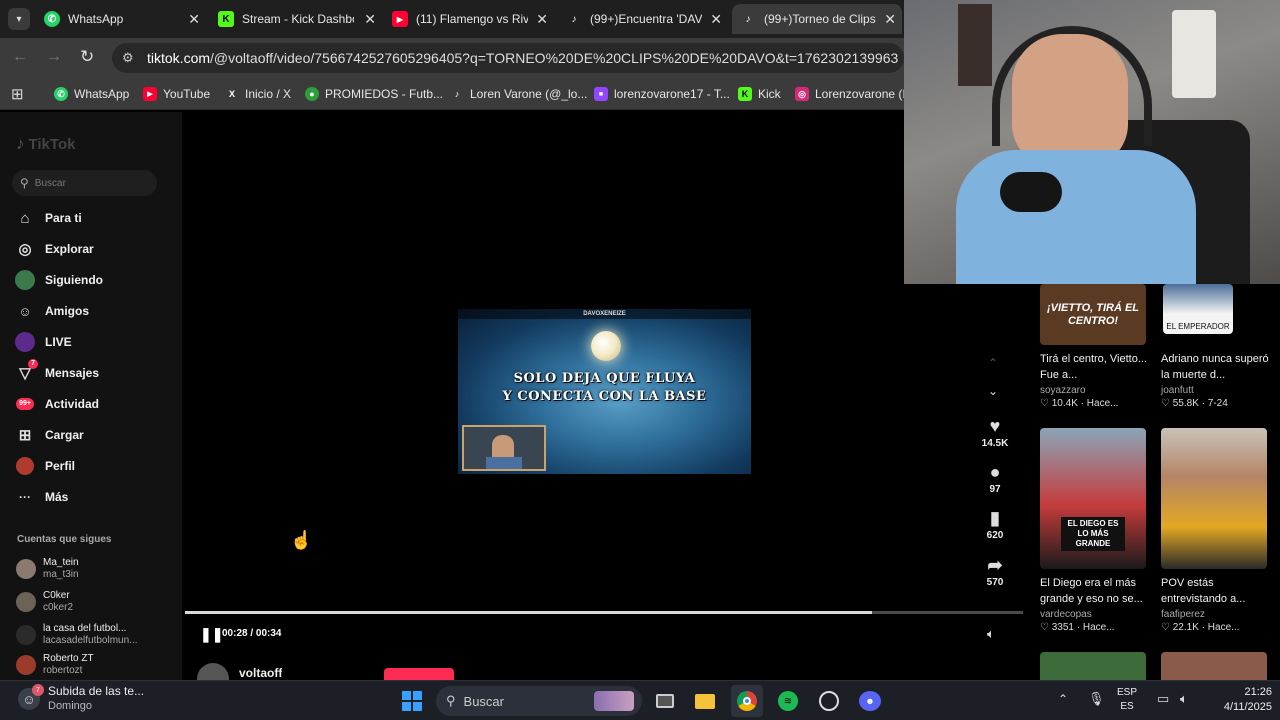 The width and height of the screenshot is (1280, 720). I want to click on tab-3: ♪ (99+)Encuentra 'DAV ✕, so click(643, 19).